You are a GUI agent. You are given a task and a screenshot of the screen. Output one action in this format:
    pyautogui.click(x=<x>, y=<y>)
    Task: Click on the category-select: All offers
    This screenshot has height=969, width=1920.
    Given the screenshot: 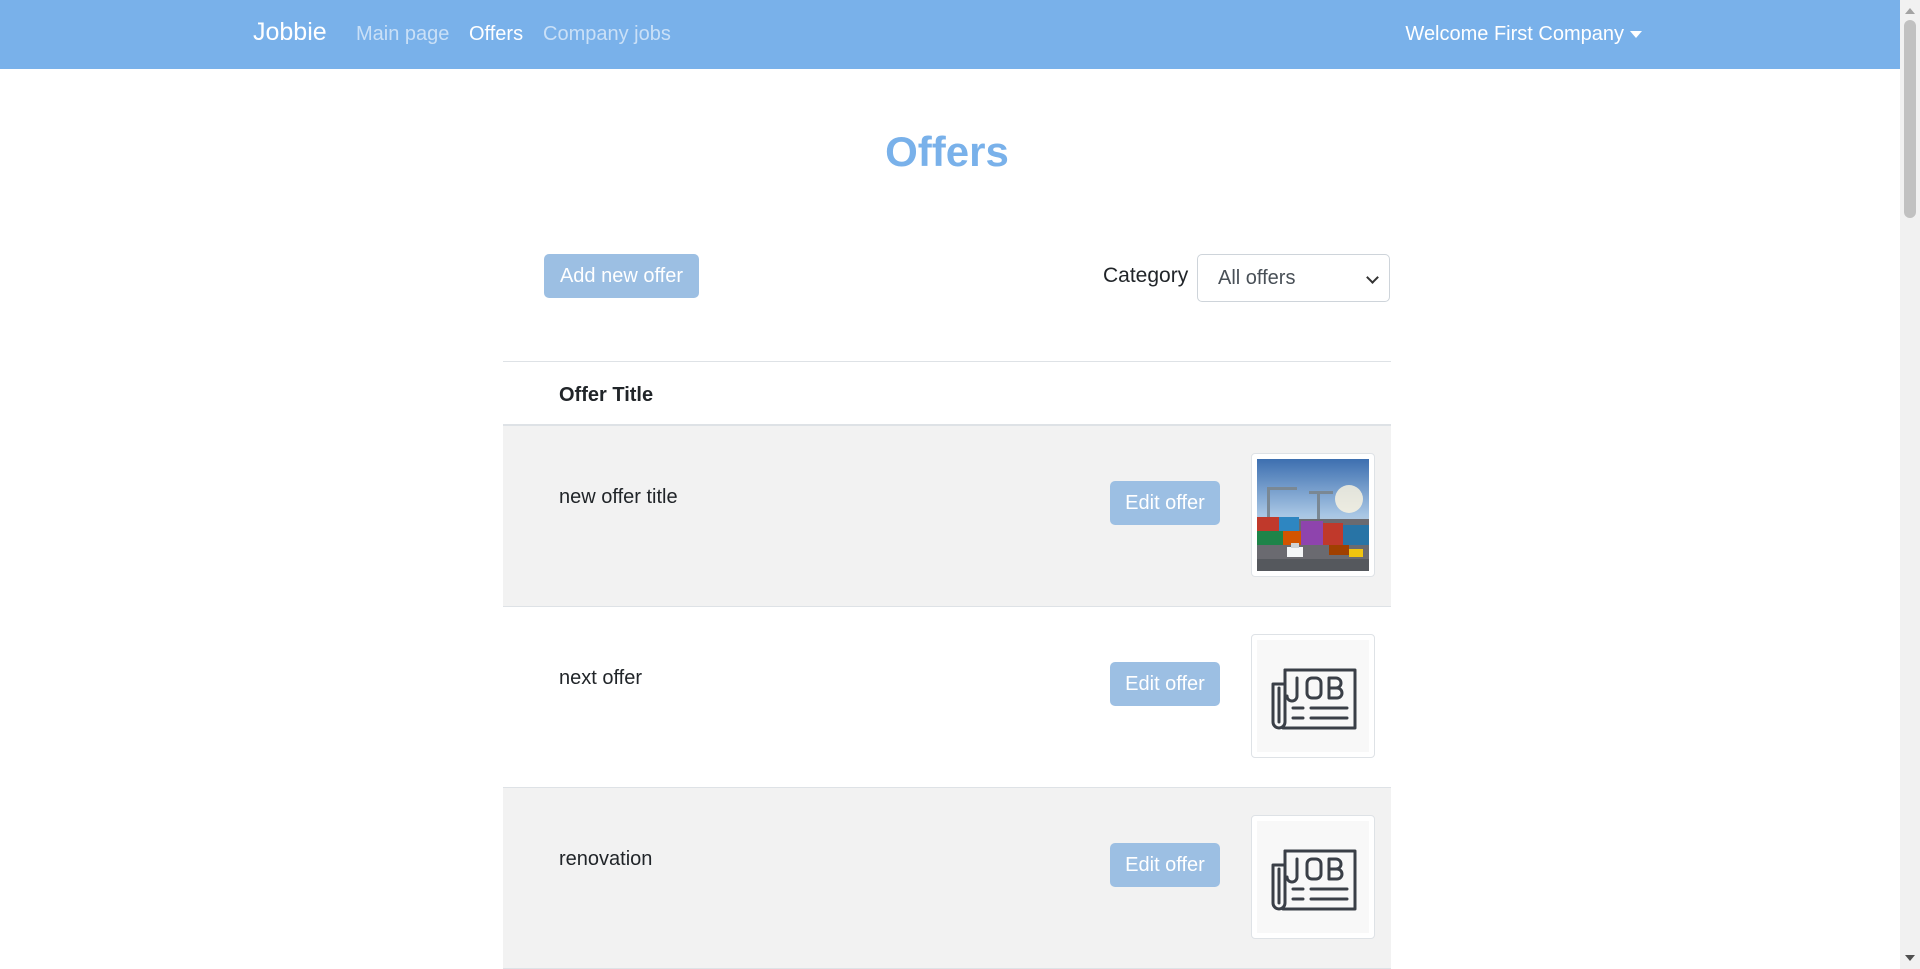 What is the action you would take?
    pyautogui.click(x=1293, y=278)
    